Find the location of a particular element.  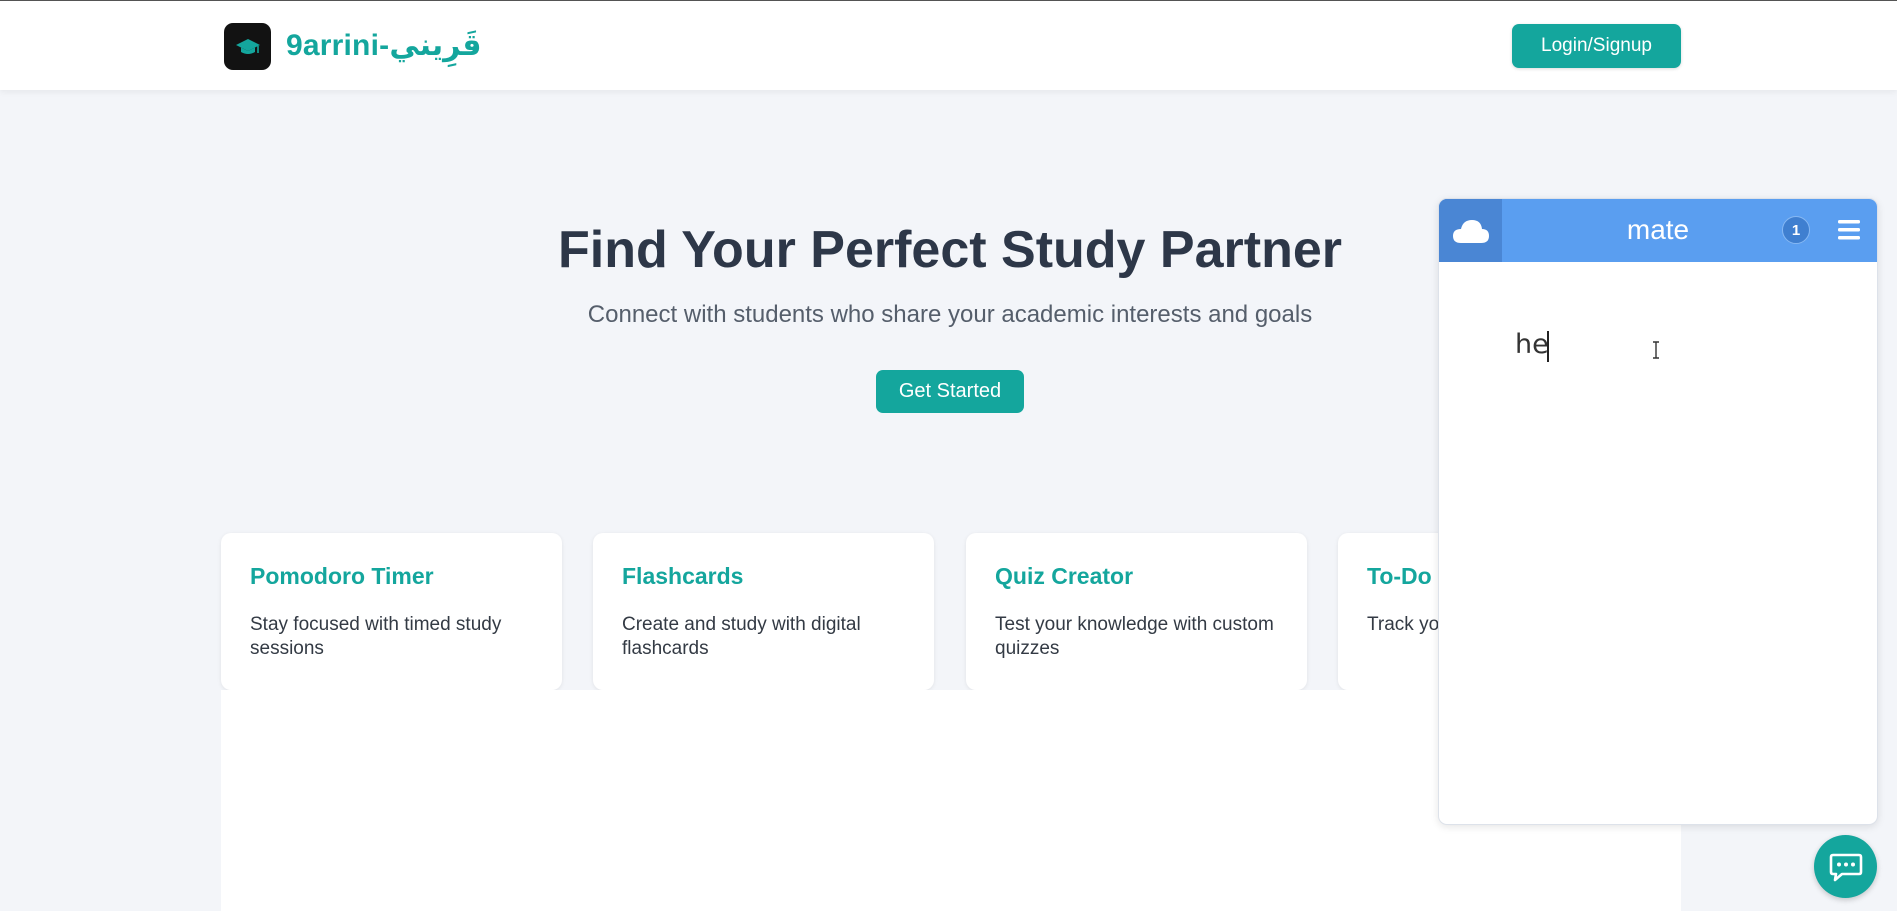

chat-bubble-icon is located at coordinates (1845, 866).